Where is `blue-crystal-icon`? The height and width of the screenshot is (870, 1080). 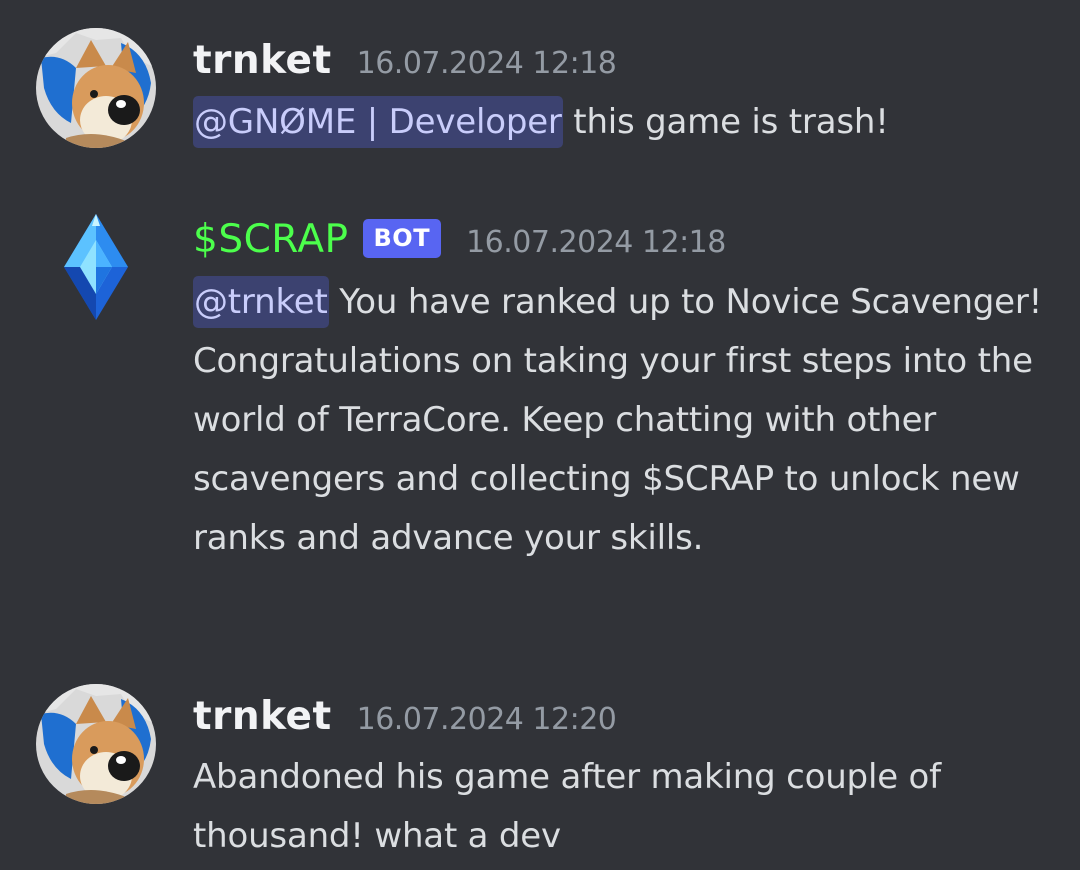 blue-crystal-icon is located at coordinates (96, 267).